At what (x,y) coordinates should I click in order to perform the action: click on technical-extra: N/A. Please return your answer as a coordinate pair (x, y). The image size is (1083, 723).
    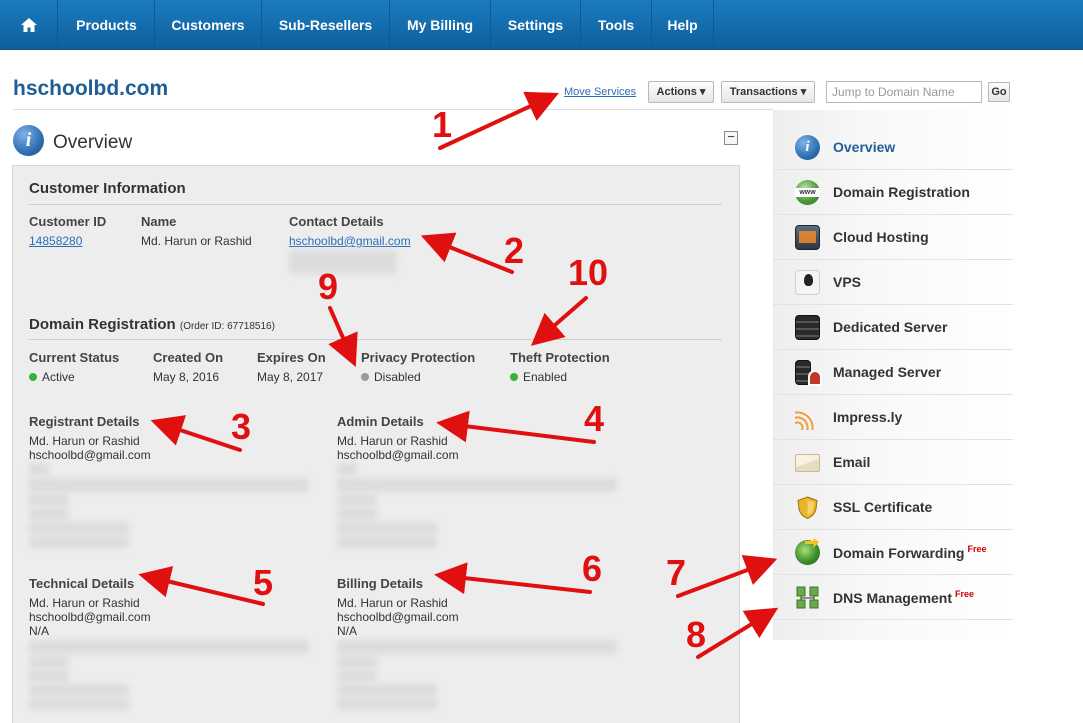
    Looking at the image, I should click on (39, 631).